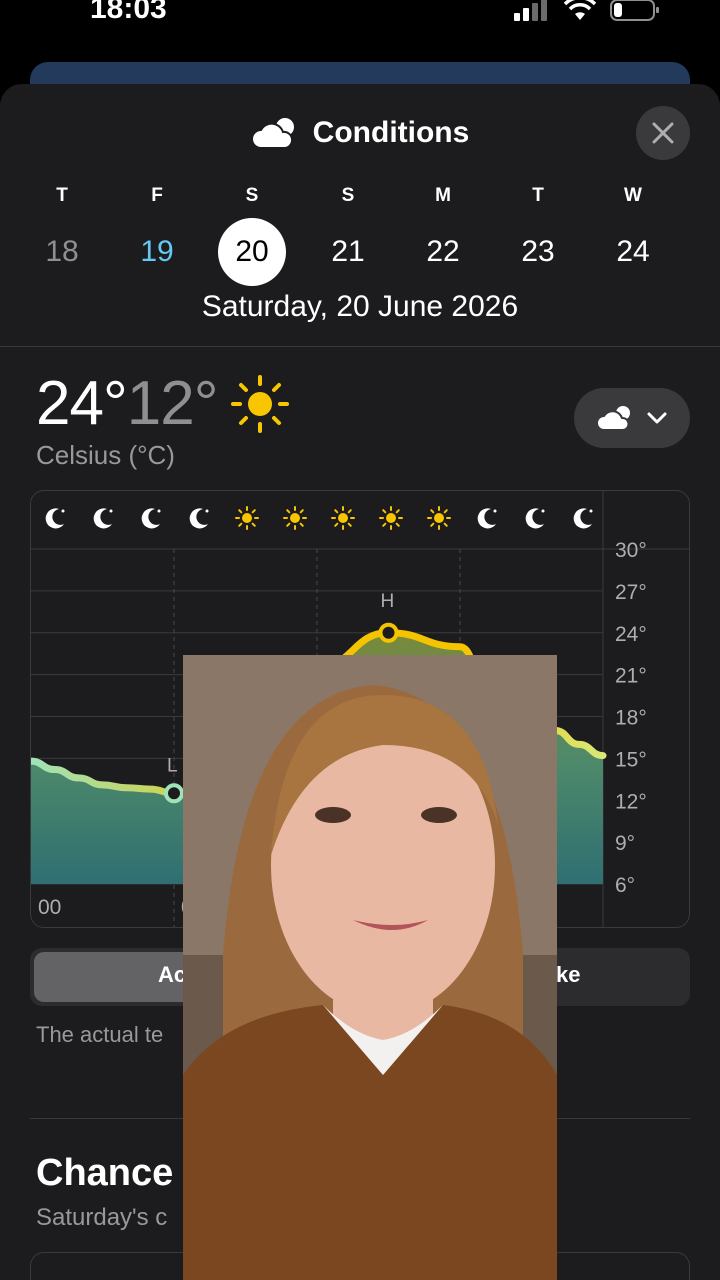 This screenshot has height=1280, width=720. Describe the element at coordinates (538, 252) in the screenshot. I see `day-23-button: 23` at that location.